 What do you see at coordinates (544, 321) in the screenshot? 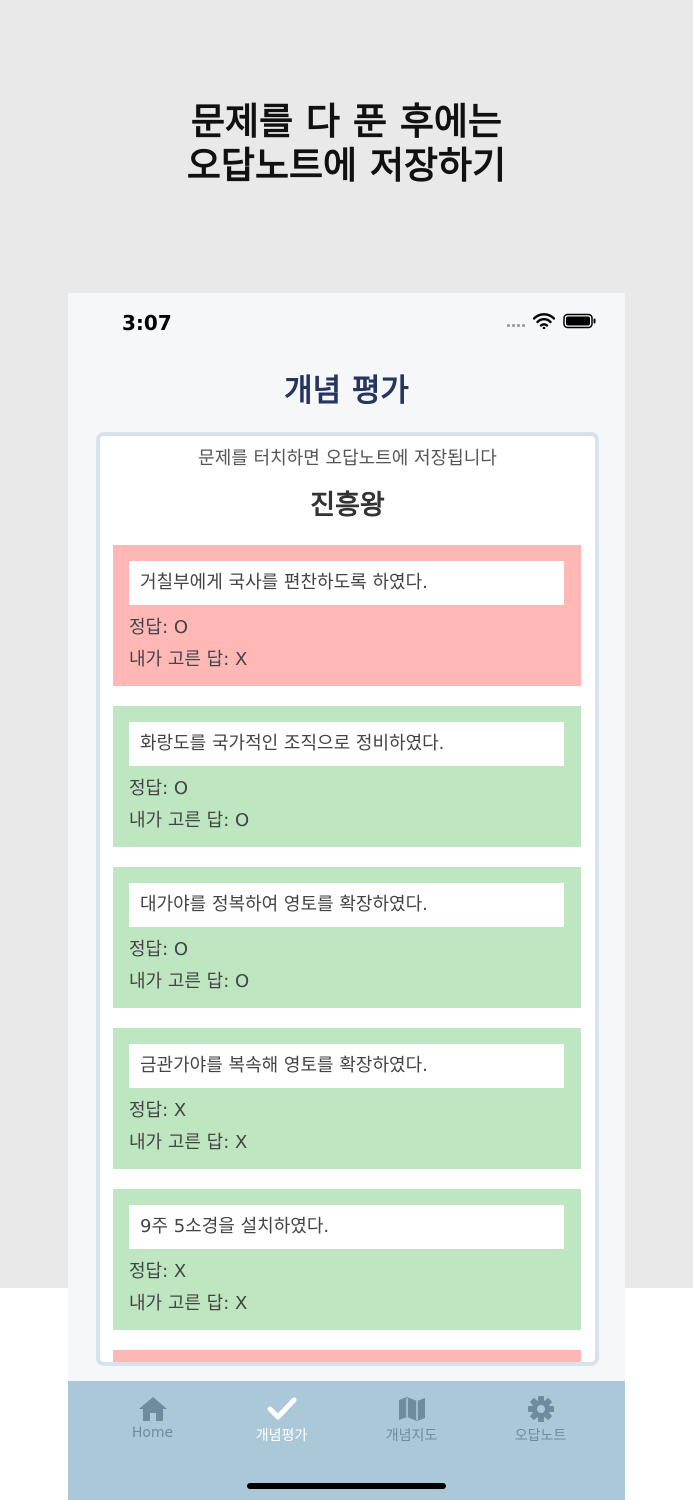
I see `wifi-icon` at bounding box center [544, 321].